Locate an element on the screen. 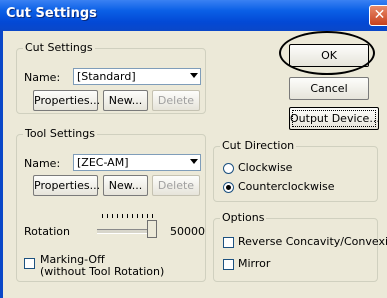 The width and height of the screenshot is (387, 298). cut-name-label: Name: is located at coordinates (42, 77).